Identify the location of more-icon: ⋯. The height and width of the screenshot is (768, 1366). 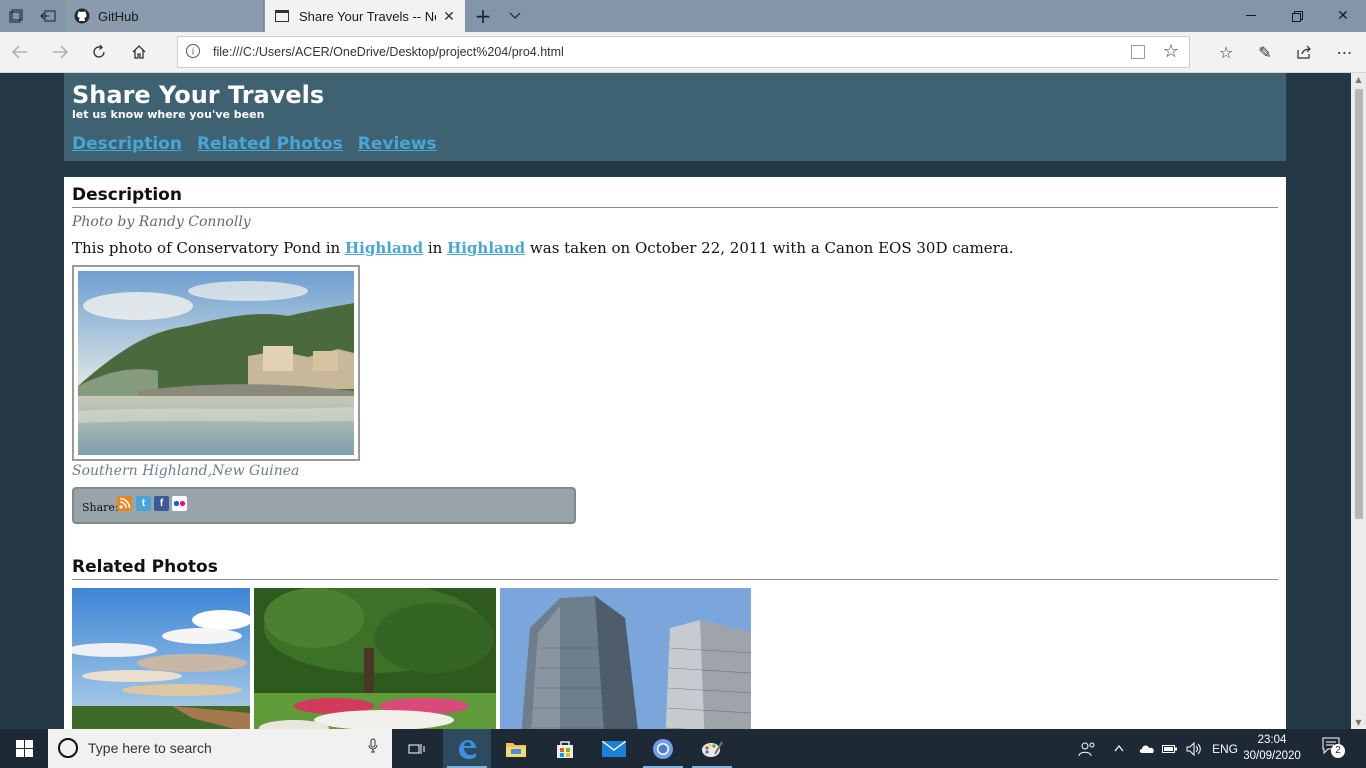
(1345, 52).